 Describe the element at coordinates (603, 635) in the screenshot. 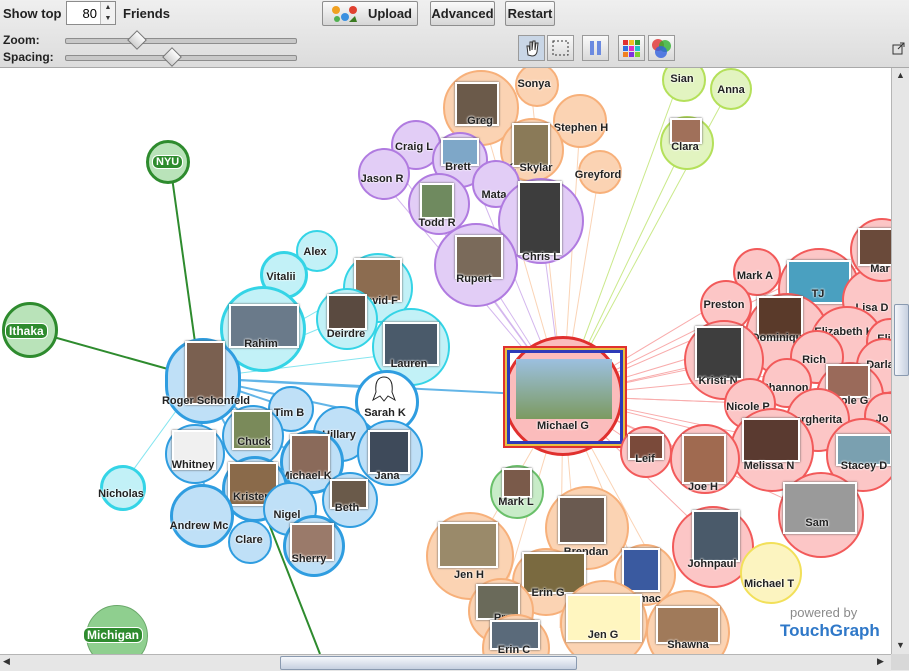

I see `friend-label: Jen G` at that location.